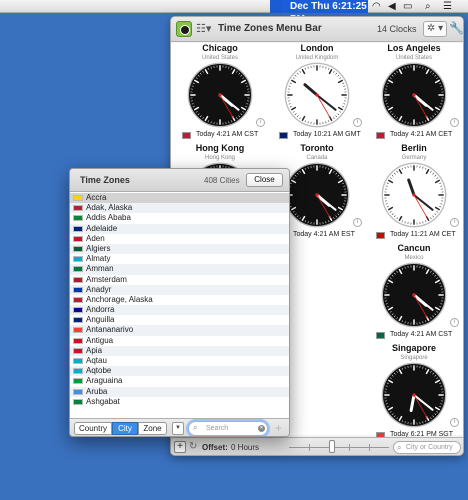 This screenshot has width=468, height=500. What do you see at coordinates (119, 299) in the screenshot?
I see `city-name: Anchorage, Alaska` at bounding box center [119, 299].